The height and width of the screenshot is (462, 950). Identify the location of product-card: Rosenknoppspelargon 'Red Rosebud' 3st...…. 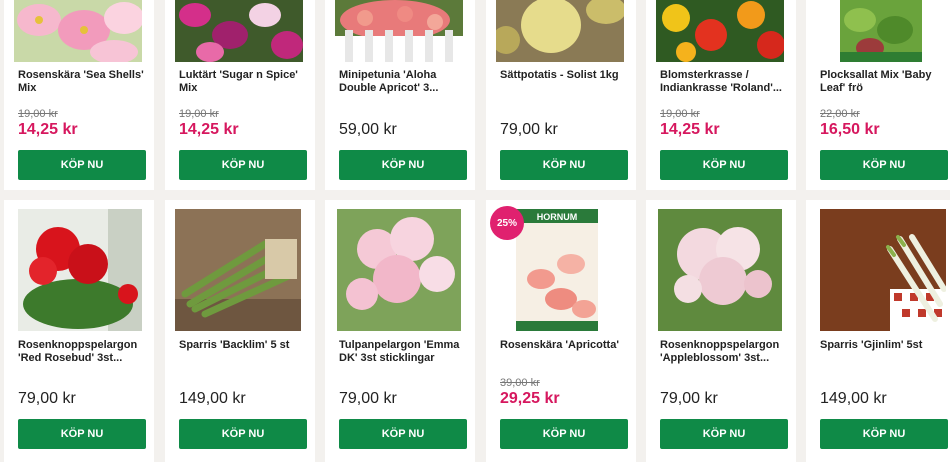
(79, 331).